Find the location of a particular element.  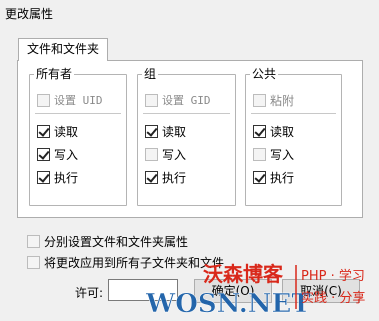

public-write-label: 写入 is located at coordinates (282, 154).